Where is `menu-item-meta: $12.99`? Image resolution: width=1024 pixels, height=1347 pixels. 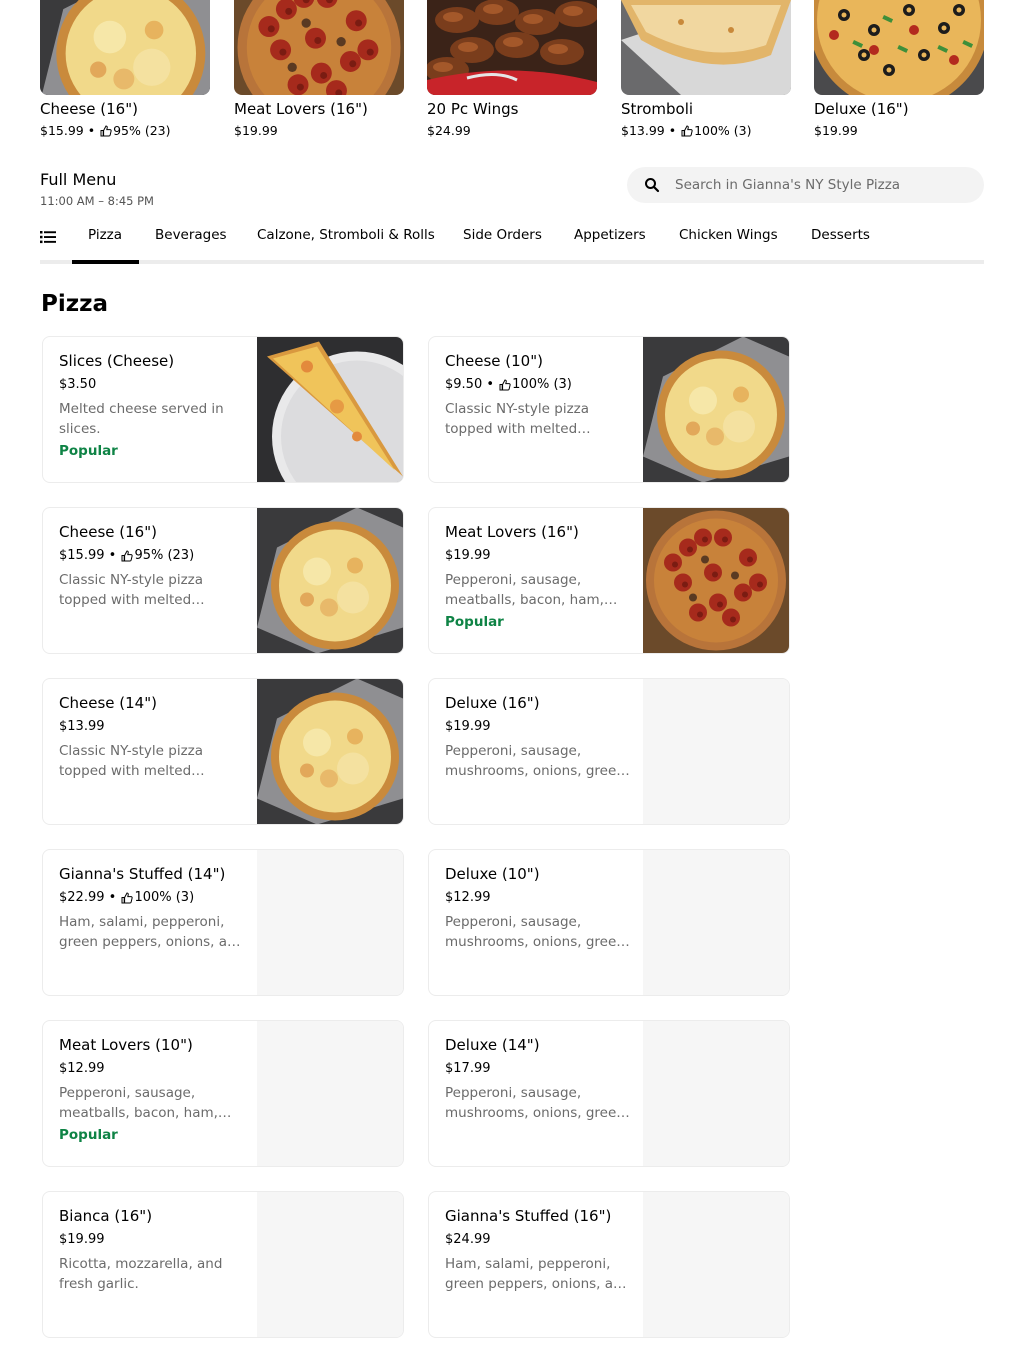 menu-item-meta: $12.99 is located at coordinates (152, 1069).